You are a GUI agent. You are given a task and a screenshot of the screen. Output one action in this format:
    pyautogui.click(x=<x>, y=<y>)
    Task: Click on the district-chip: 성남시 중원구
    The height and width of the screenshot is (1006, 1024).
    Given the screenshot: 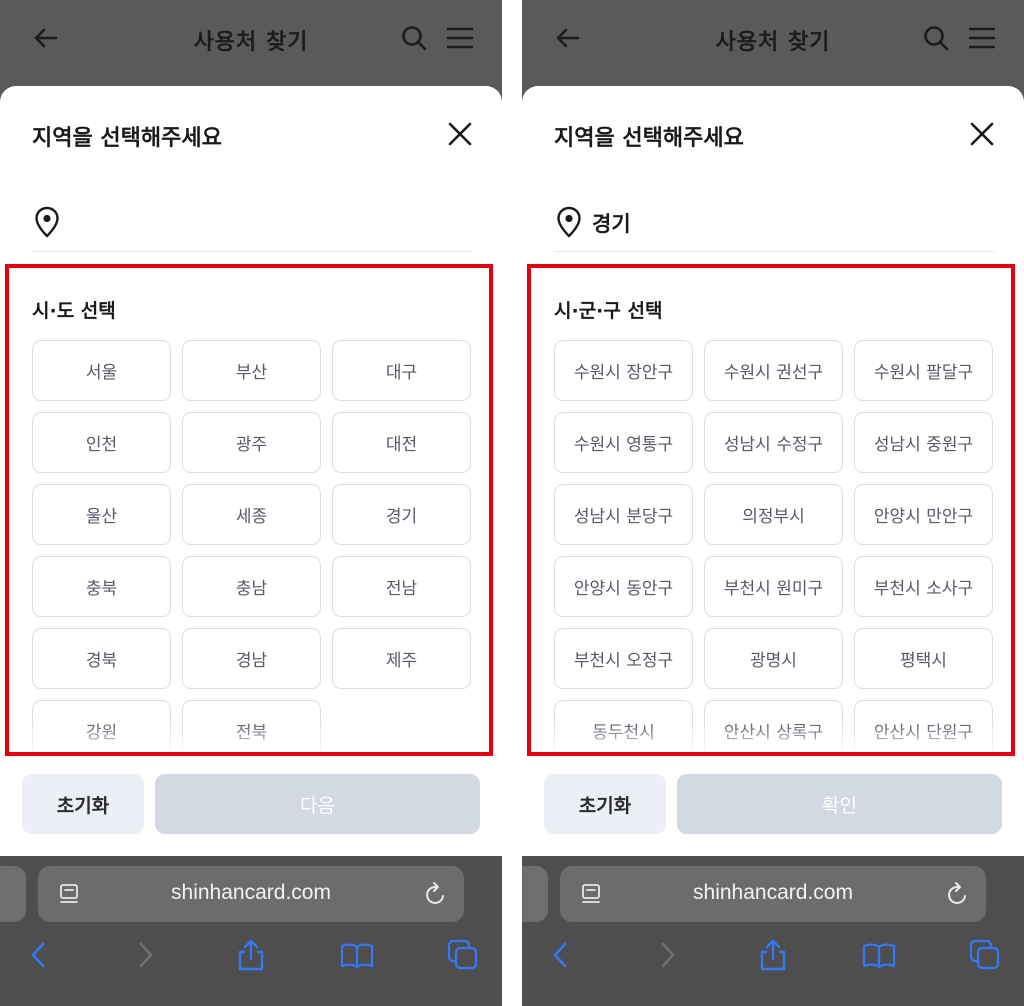 What is the action you would take?
    pyautogui.click(x=923, y=442)
    